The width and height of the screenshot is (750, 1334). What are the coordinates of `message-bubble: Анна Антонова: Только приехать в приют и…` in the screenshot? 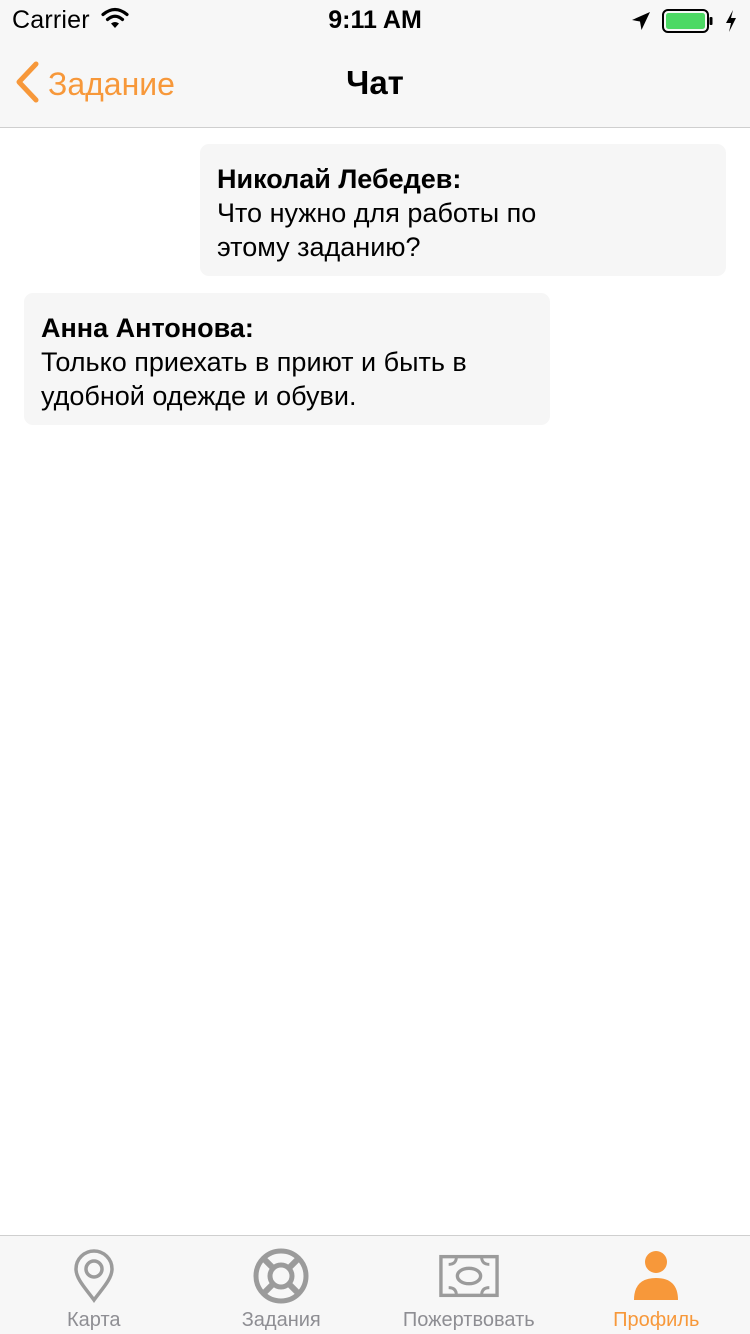 It's located at (287, 359).